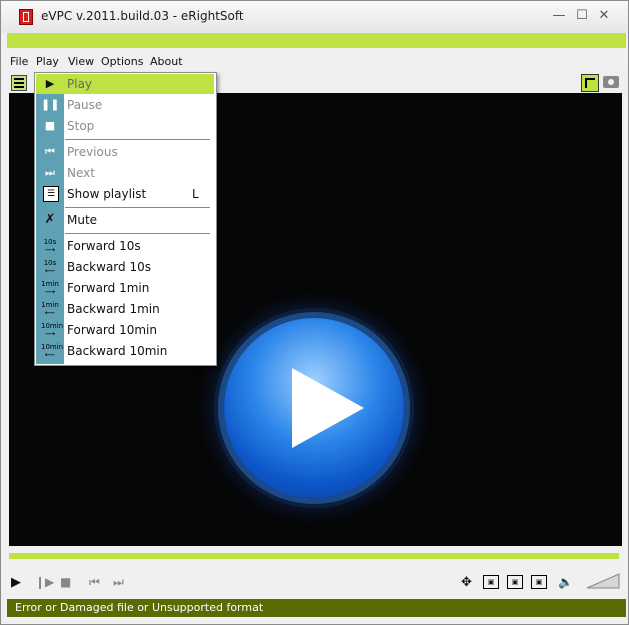 Image resolution: width=629 pixels, height=625 pixels. Describe the element at coordinates (81, 173) in the screenshot. I see `menu-item-label: Next` at that location.